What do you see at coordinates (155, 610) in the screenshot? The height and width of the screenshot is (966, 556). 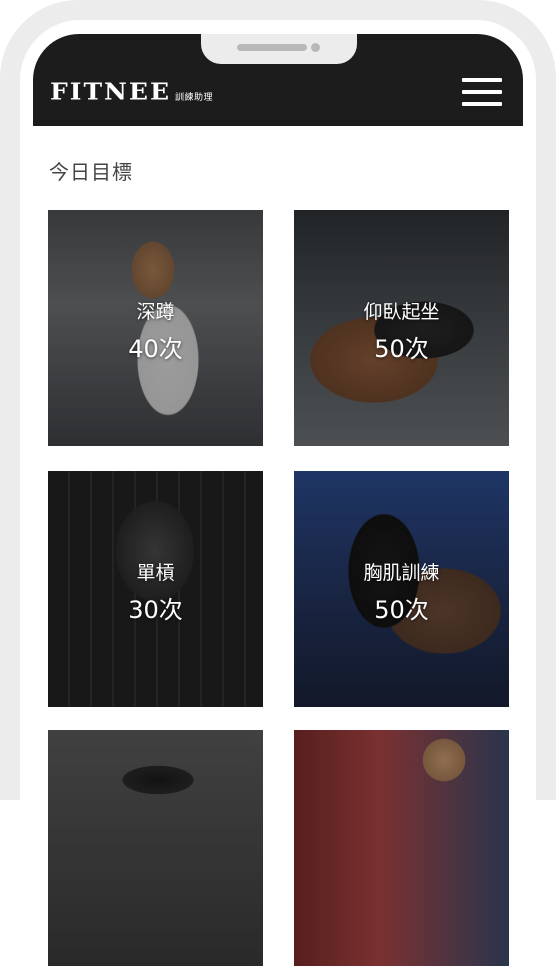 I see `workout-count: 30次` at bounding box center [155, 610].